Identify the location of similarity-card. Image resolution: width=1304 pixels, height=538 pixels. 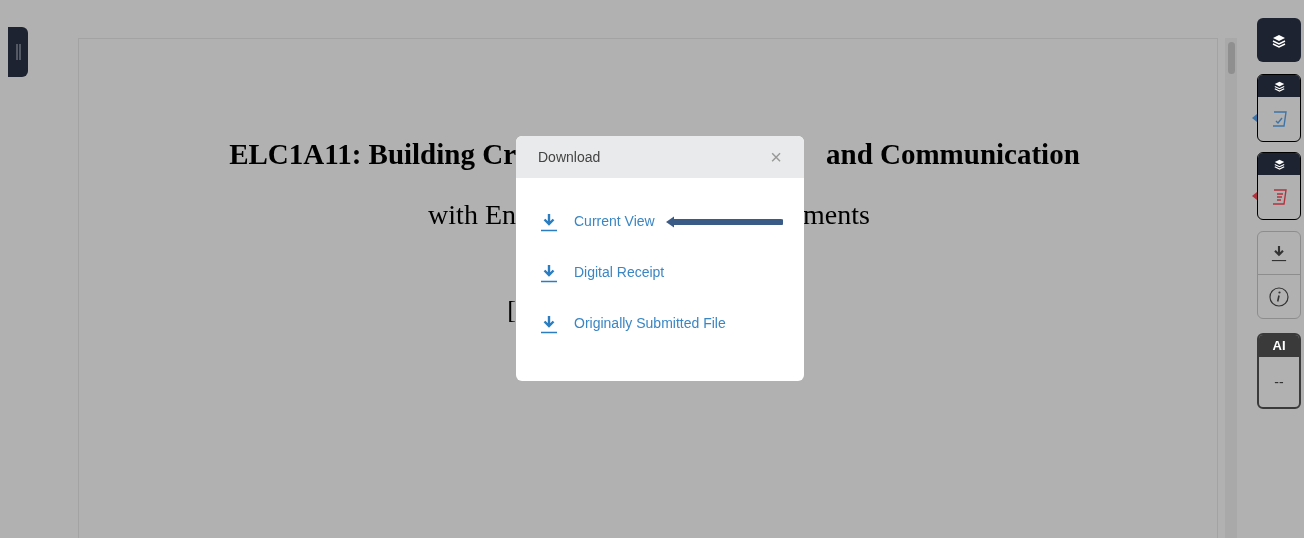
(1279, 186).